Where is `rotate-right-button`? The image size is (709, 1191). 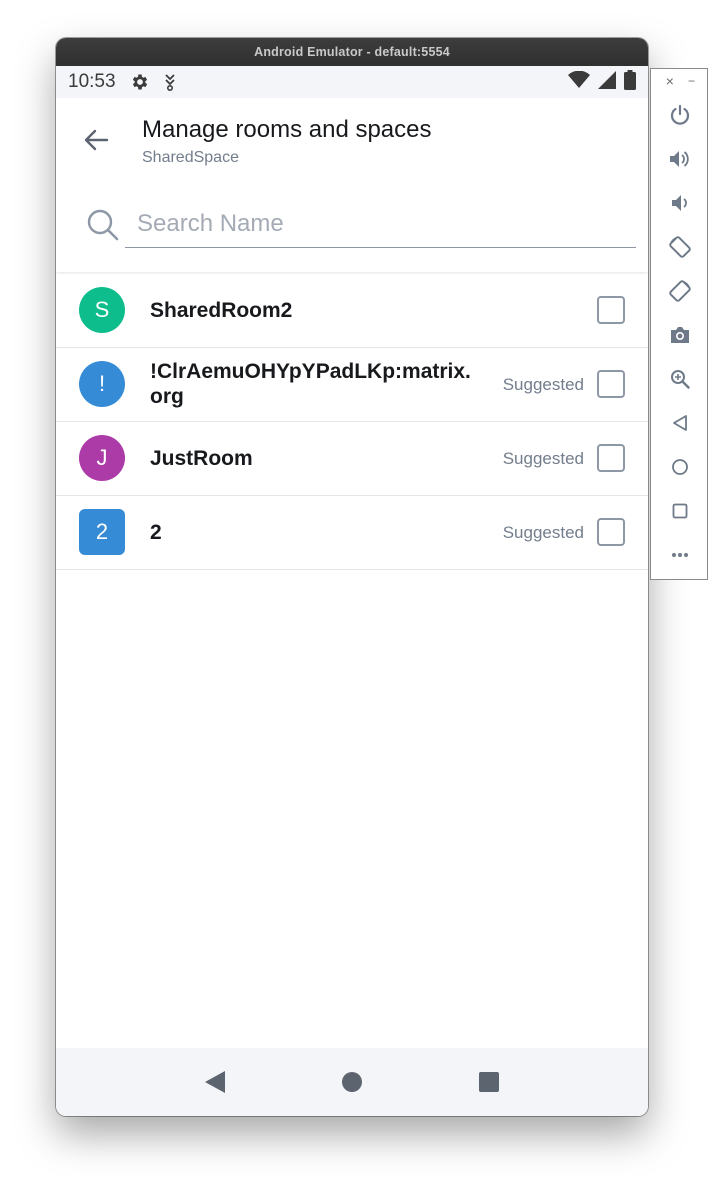
rotate-right-button is located at coordinates (680, 291).